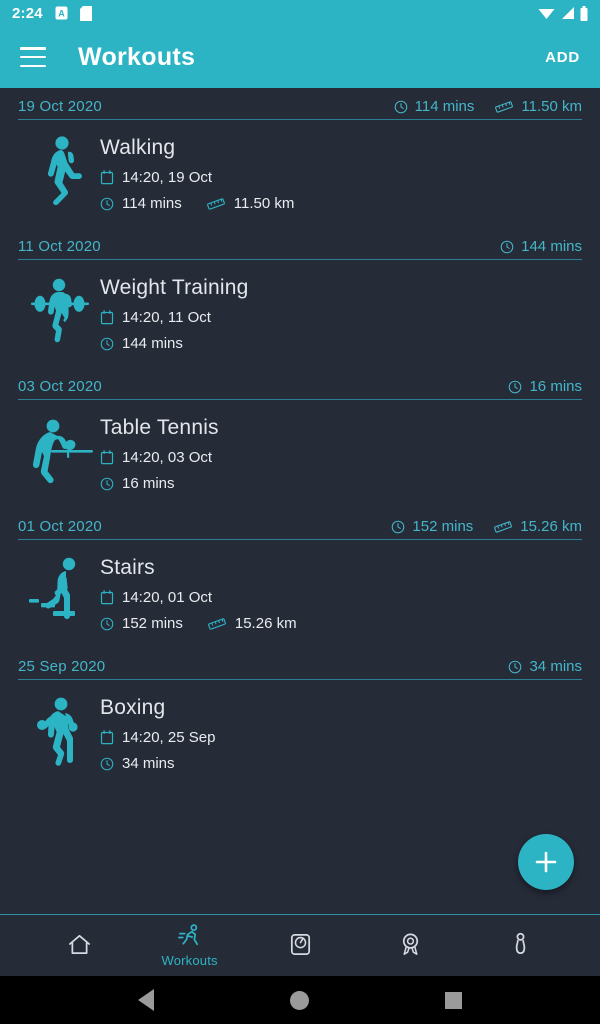  What do you see at coordinates (79, 945) in the screenshot?
I see `nav-item-home` at bounding box center [79, 945].